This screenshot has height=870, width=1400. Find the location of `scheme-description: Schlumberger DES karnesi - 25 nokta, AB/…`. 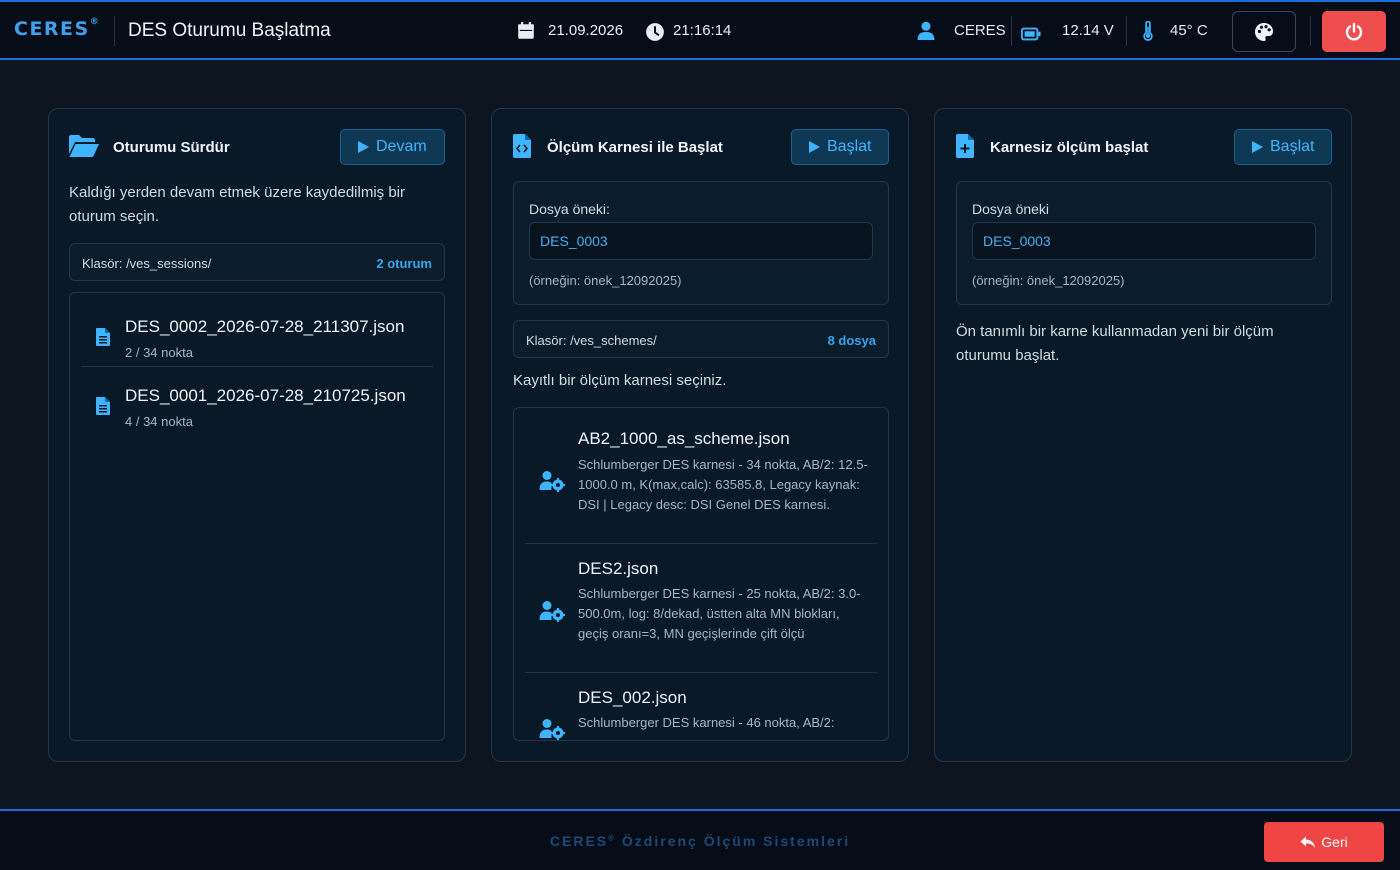

scheme-description: Schlumberger DES karnesi - 25 nokta, AB/… is located at coordinates (719, 613).